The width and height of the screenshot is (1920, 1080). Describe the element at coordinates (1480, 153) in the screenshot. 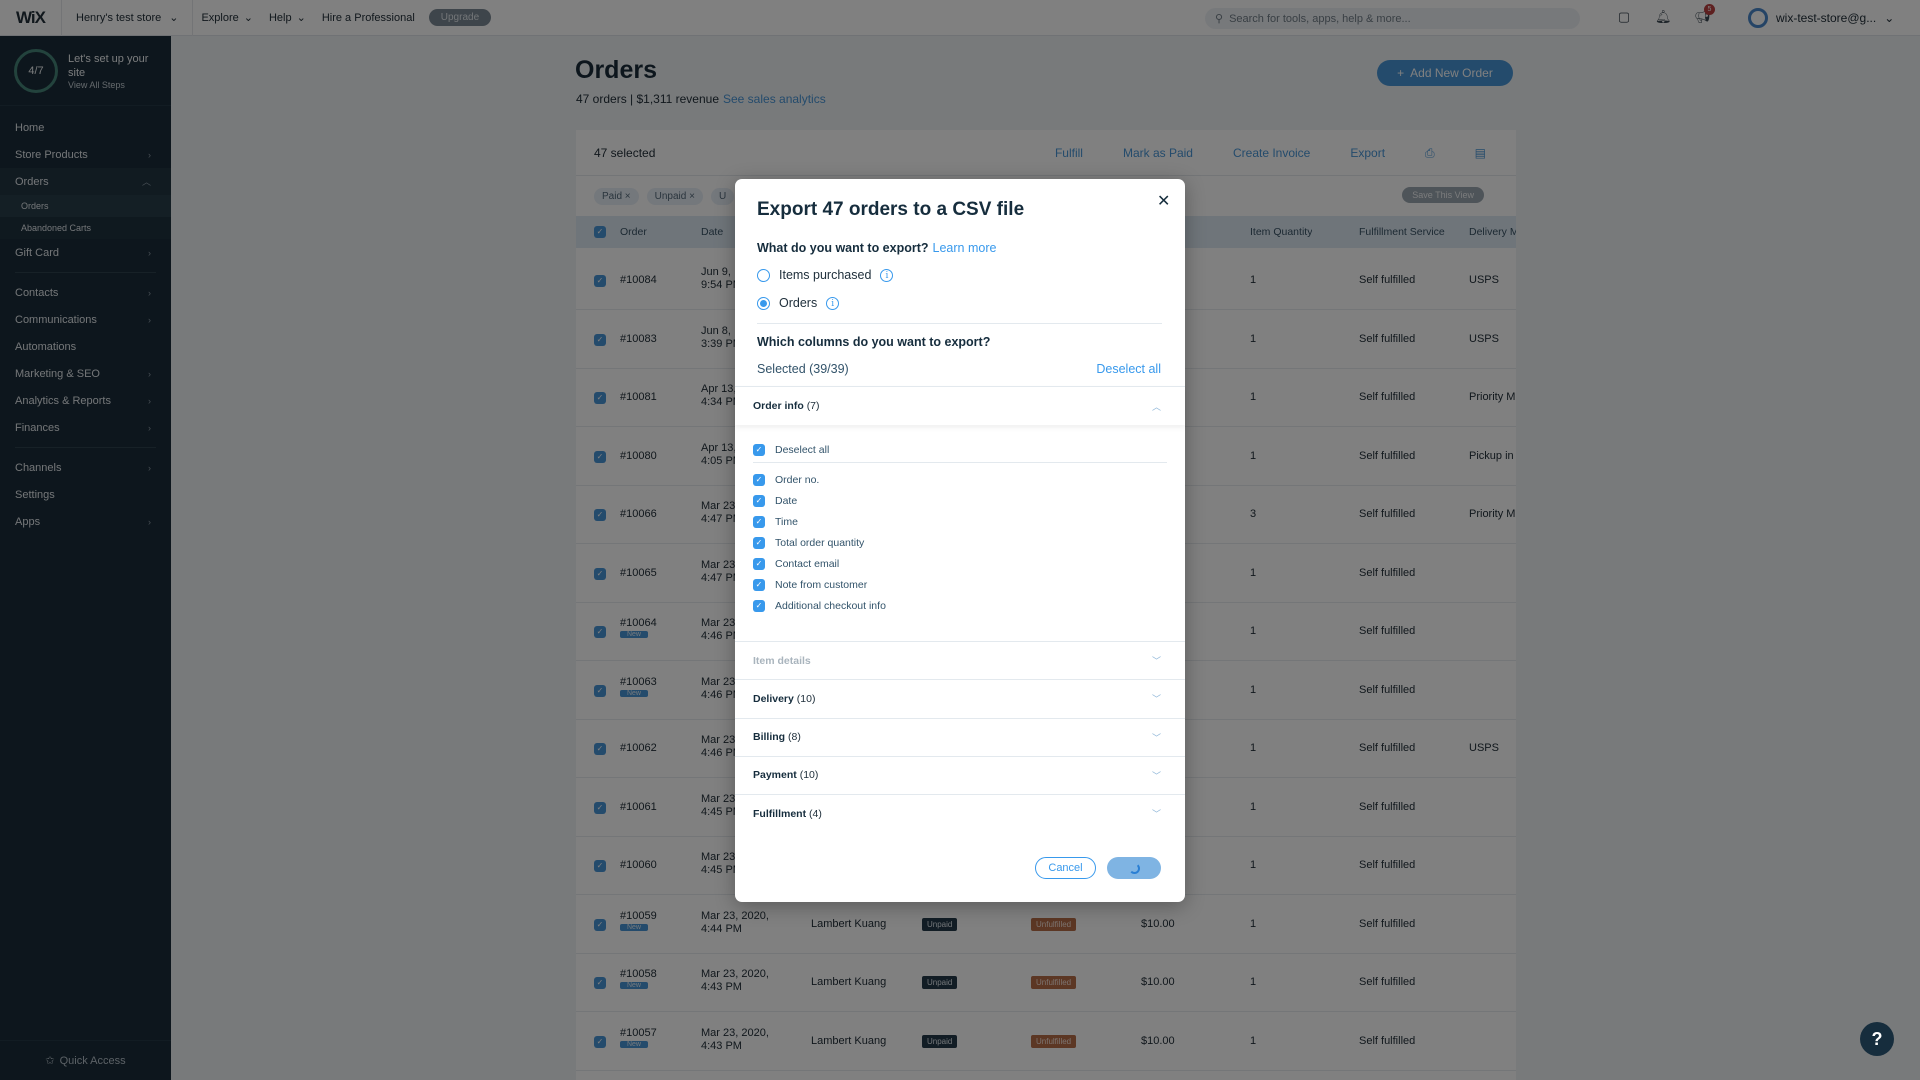

I see `archive-icon: ▤` at that location.